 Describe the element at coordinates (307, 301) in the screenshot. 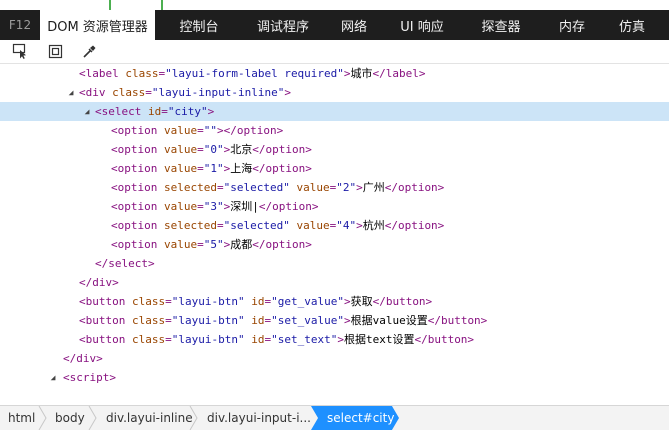

I see `dom-token-aval: "get_value"` at that location.